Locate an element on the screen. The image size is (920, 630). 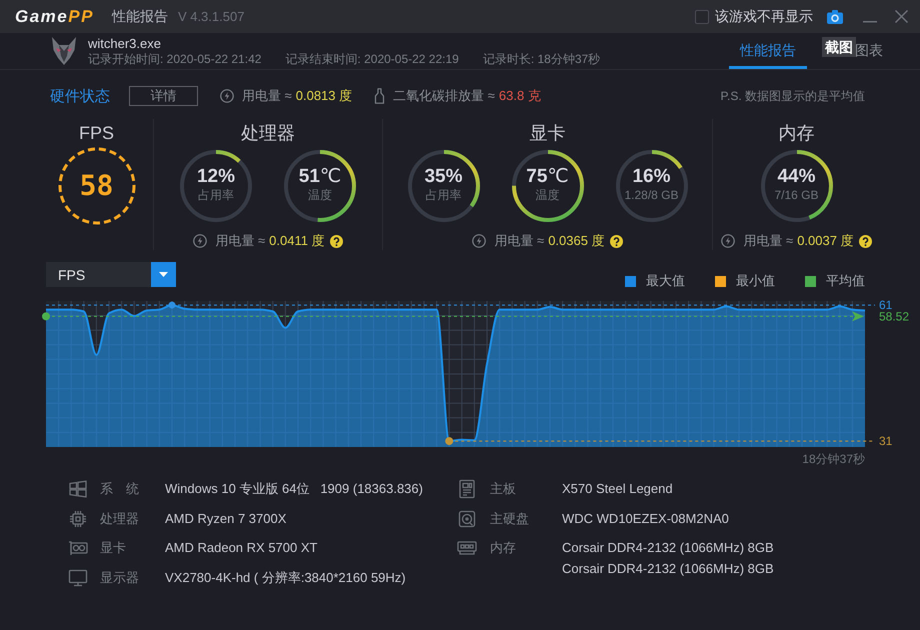
power-value: 0.0813 度 is located at coordinates (324, 96).